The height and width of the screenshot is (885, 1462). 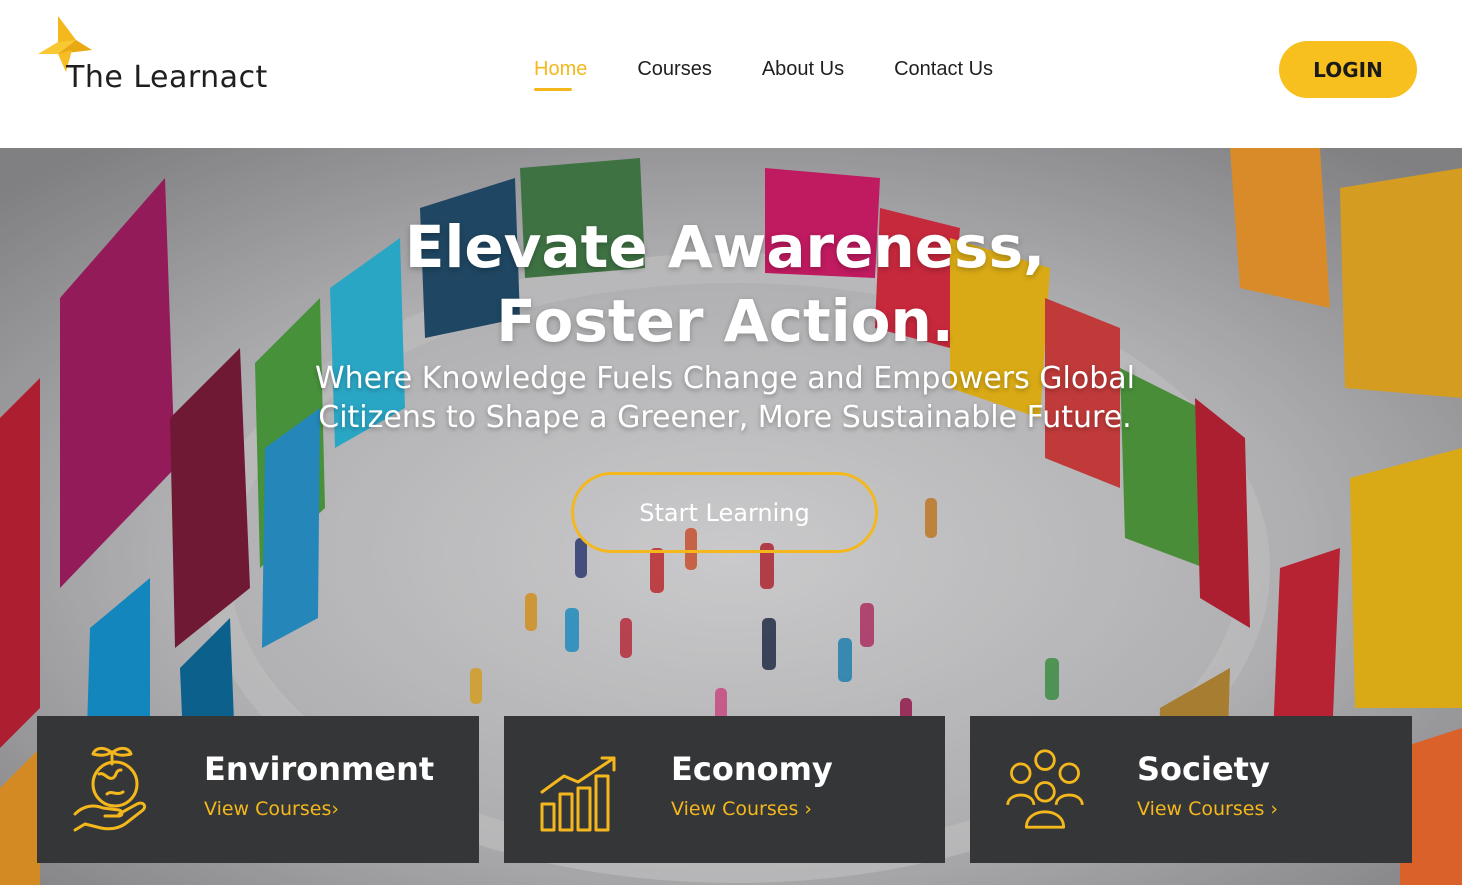 I want to click on brand-name: The Learnact, so click(x=167, y=77).